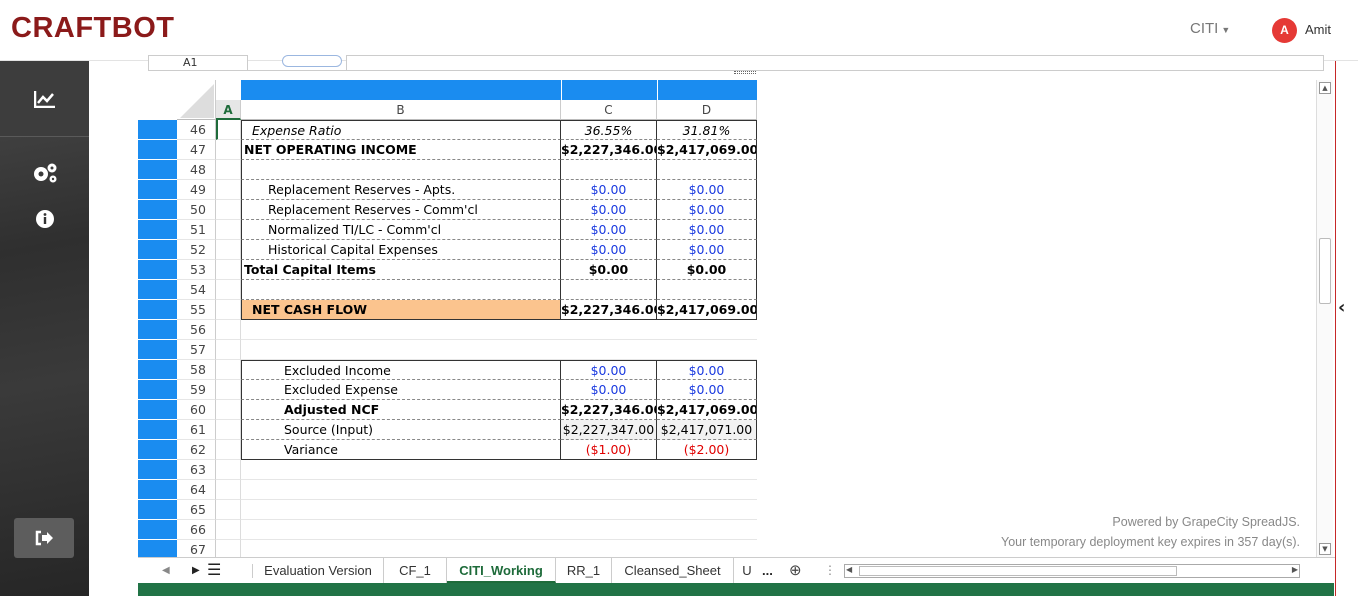 This screenshot has width=1358, height=596. I want to click on row-header: 56, so click(196, 330).